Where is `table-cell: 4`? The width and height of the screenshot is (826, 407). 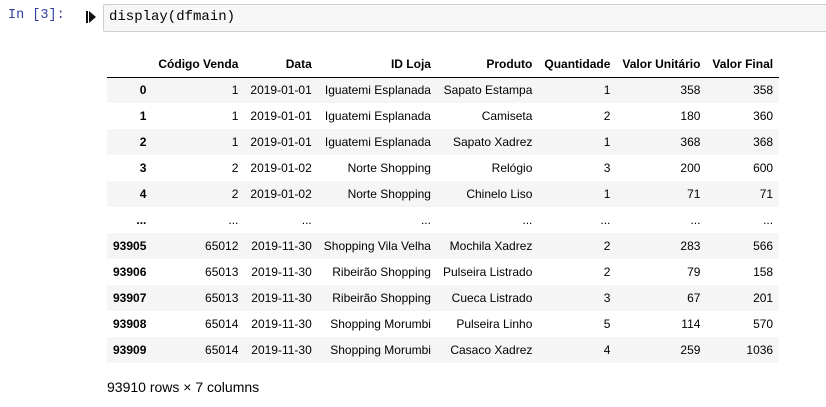
table-cell: 4 is located at coordinates (607, 350).